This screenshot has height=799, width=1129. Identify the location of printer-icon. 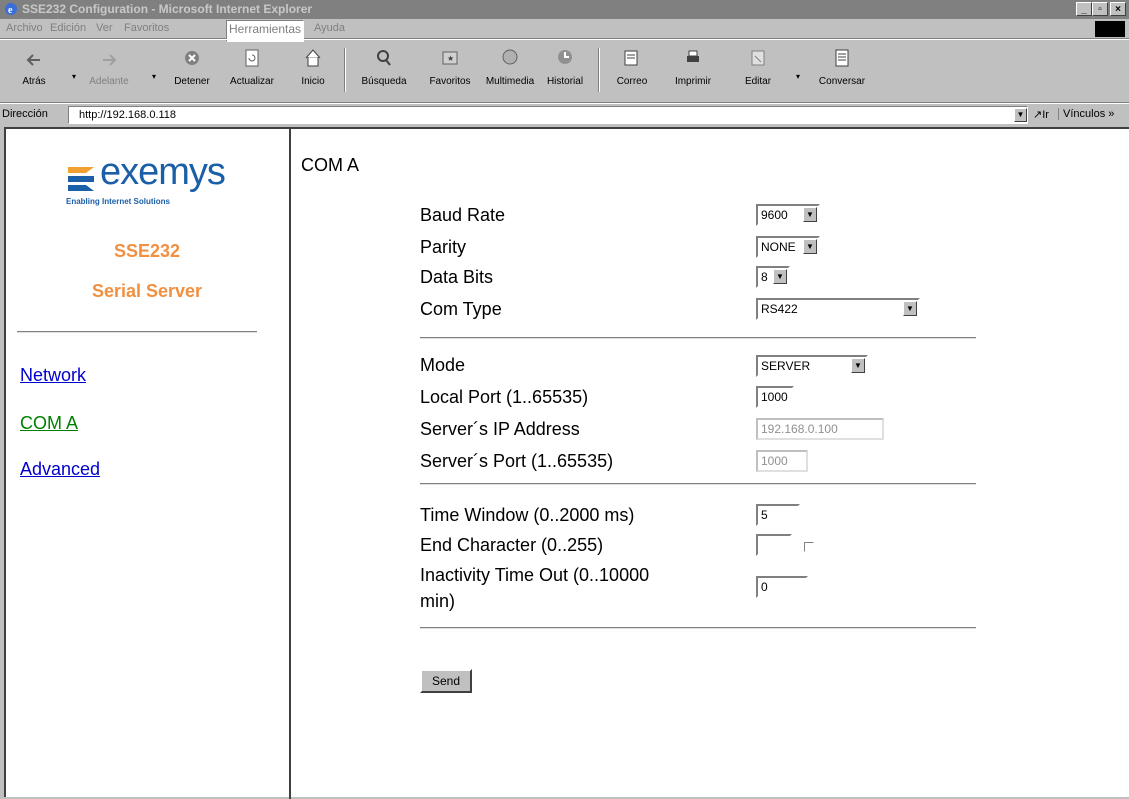
(693, 56).